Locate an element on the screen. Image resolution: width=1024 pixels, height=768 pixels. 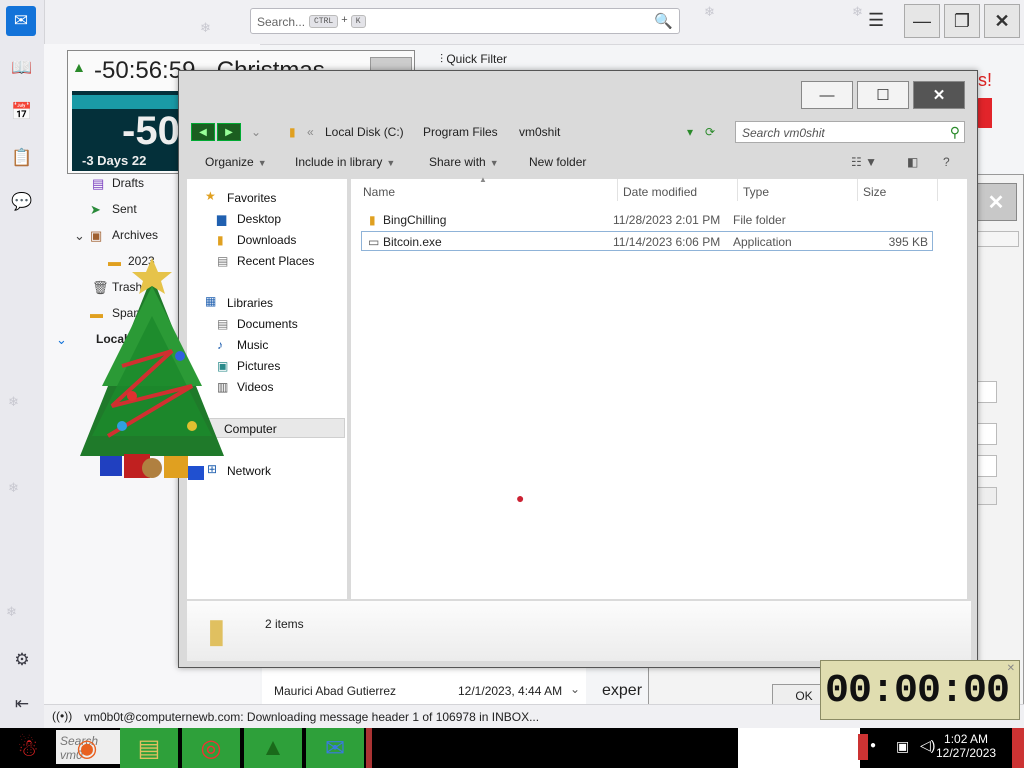
taskbar-clock: 1:02 AM 12/27/2023 is located at coordinates (966, 746).